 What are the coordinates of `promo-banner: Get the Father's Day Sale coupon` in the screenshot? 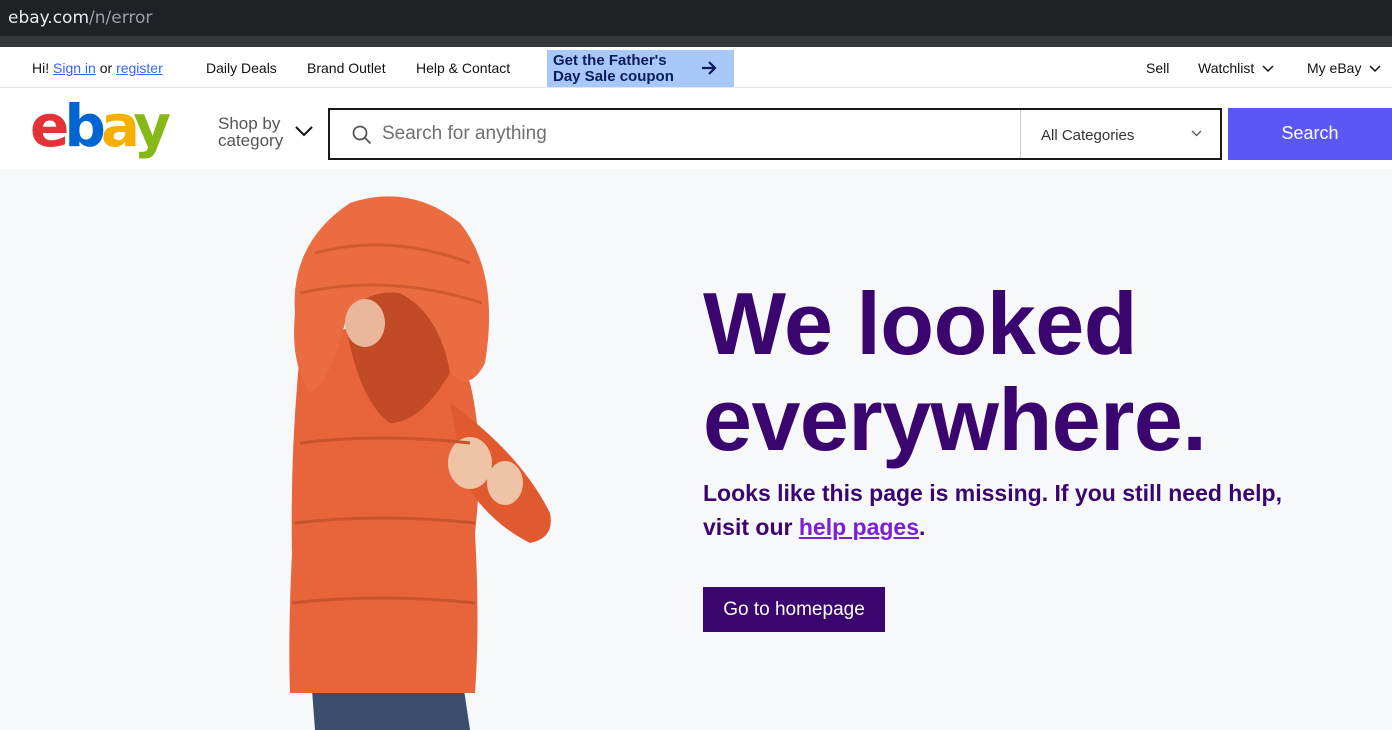 It's located at (640, 68).